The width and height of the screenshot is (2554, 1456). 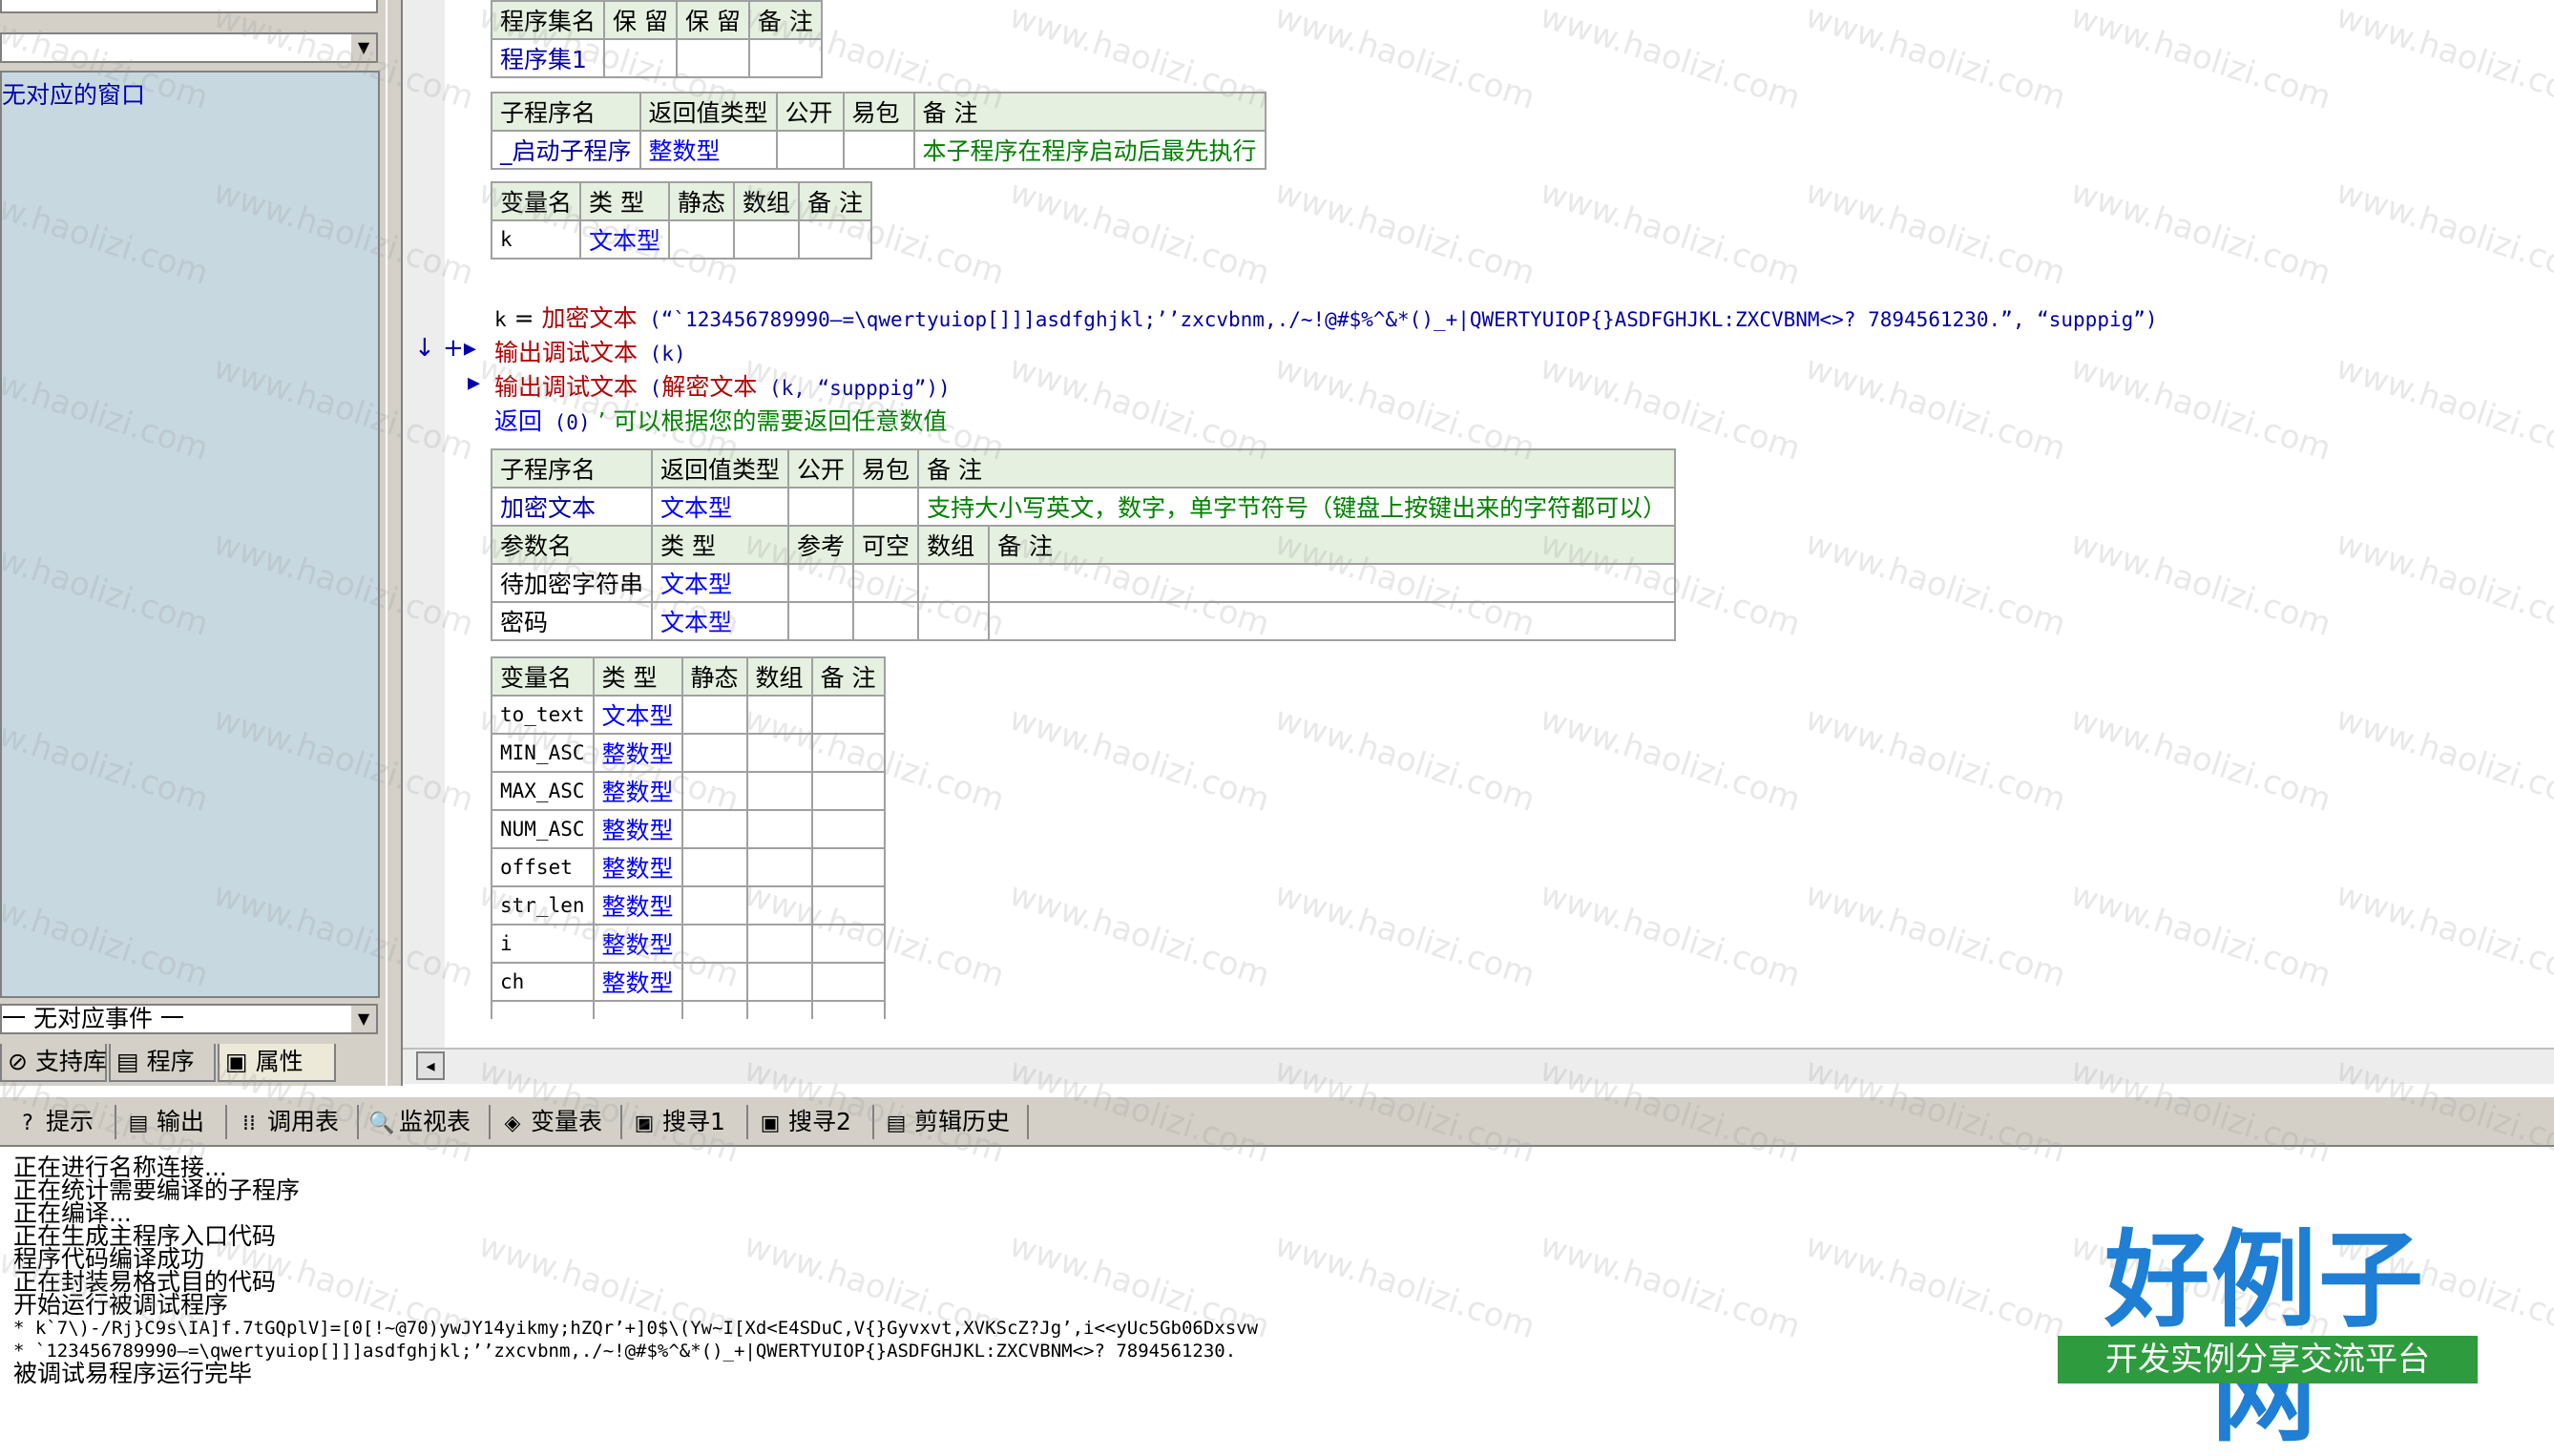 What do you see at coordinates (536, 240) in the screenshot?
I see `var-name: k` at bounding box center [536, 240].